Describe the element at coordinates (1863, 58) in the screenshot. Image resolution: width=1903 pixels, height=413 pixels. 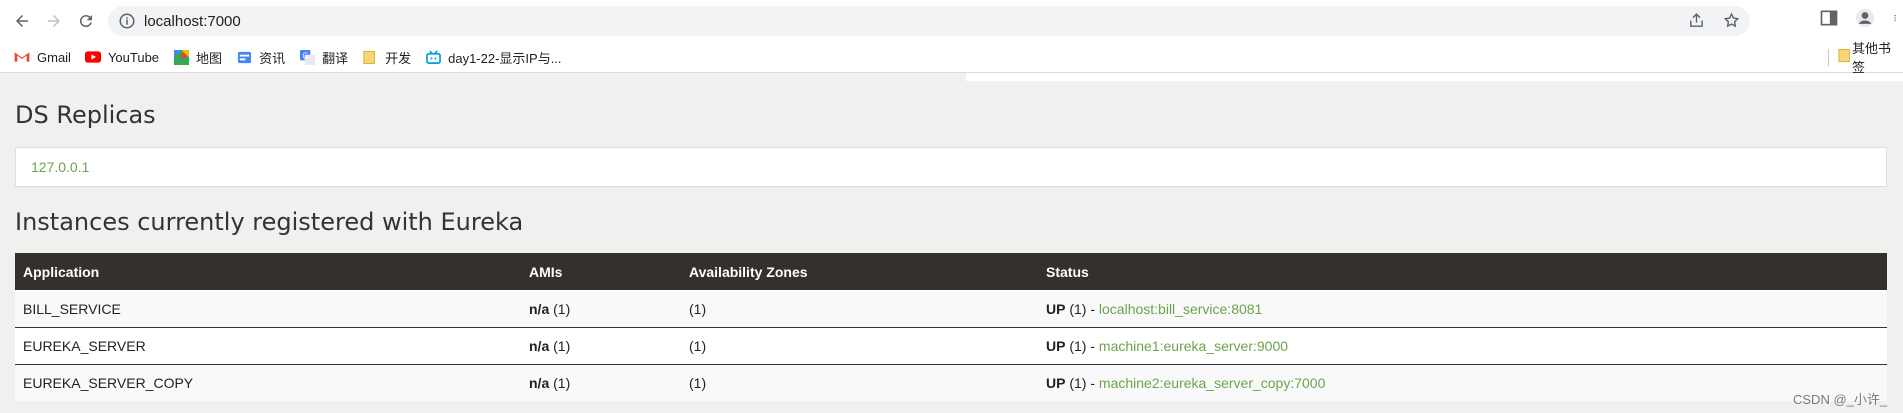
I see `bookmark-other-folder: 其他书签` at that location.